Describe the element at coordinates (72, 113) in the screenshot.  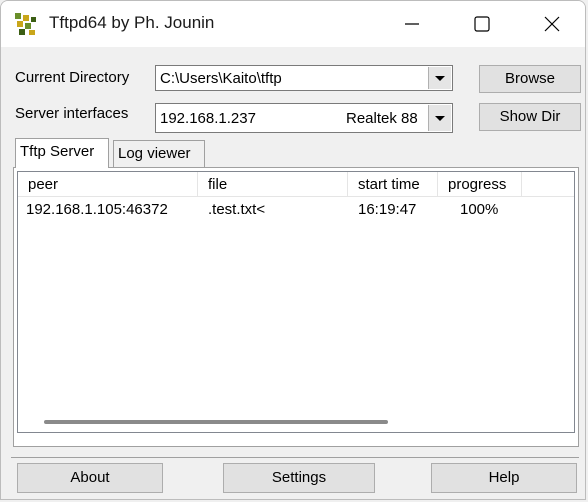
I see `server-interfaces-label: Server interfaces` at that location.